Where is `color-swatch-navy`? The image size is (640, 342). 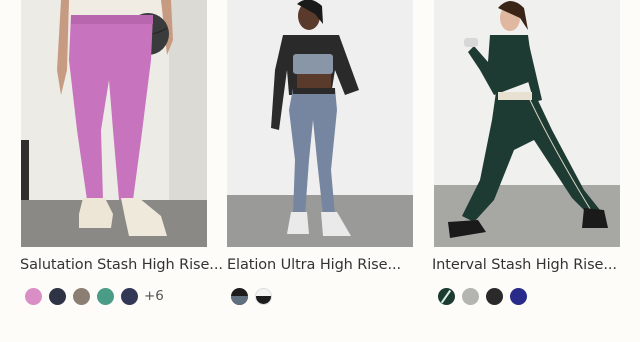
color-swatch-navy is located at coordinates (57, 296).